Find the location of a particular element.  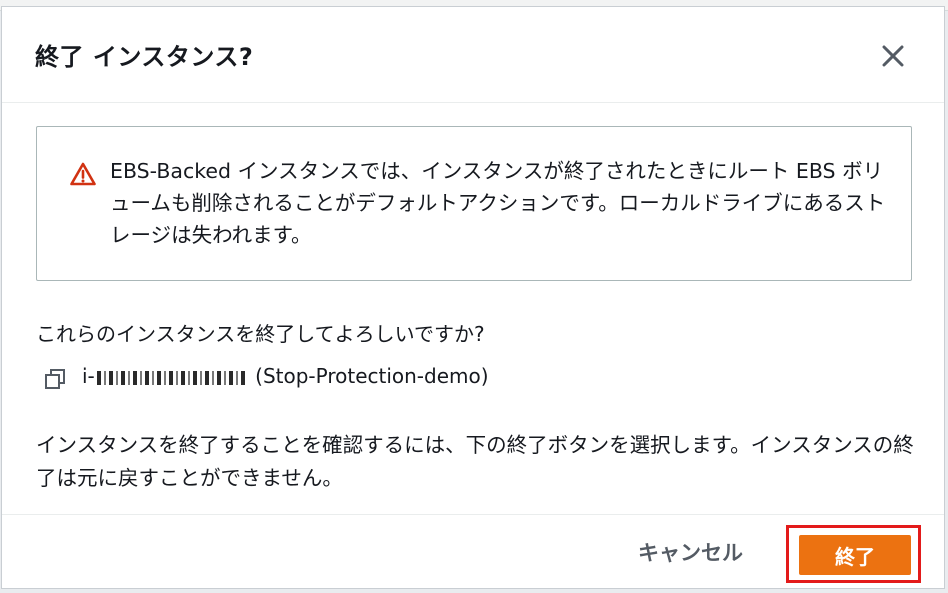

redacted-instance-id is located at coordinates (171, 377).